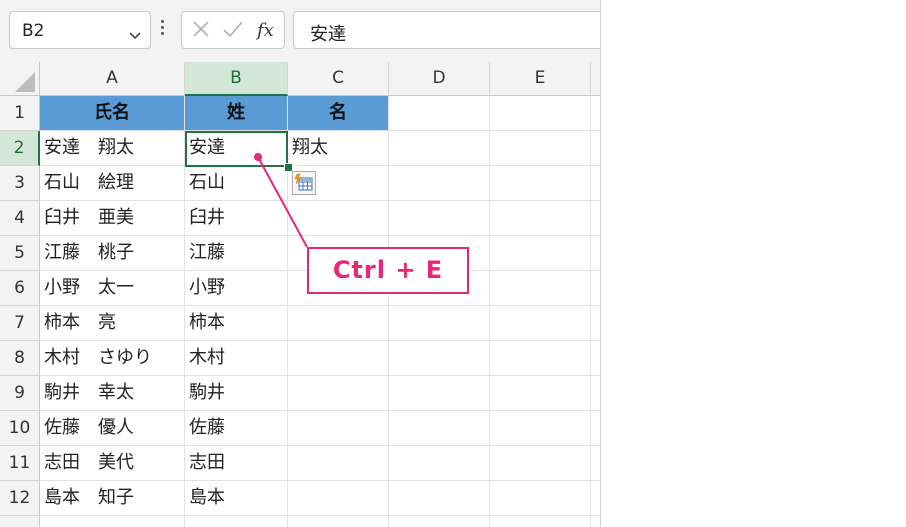 This screenshot has width=906, height=527. What do you see at coordinates (595, 148) in the screenshot?
I see `cell-f2` at bounding box center [595, 148].